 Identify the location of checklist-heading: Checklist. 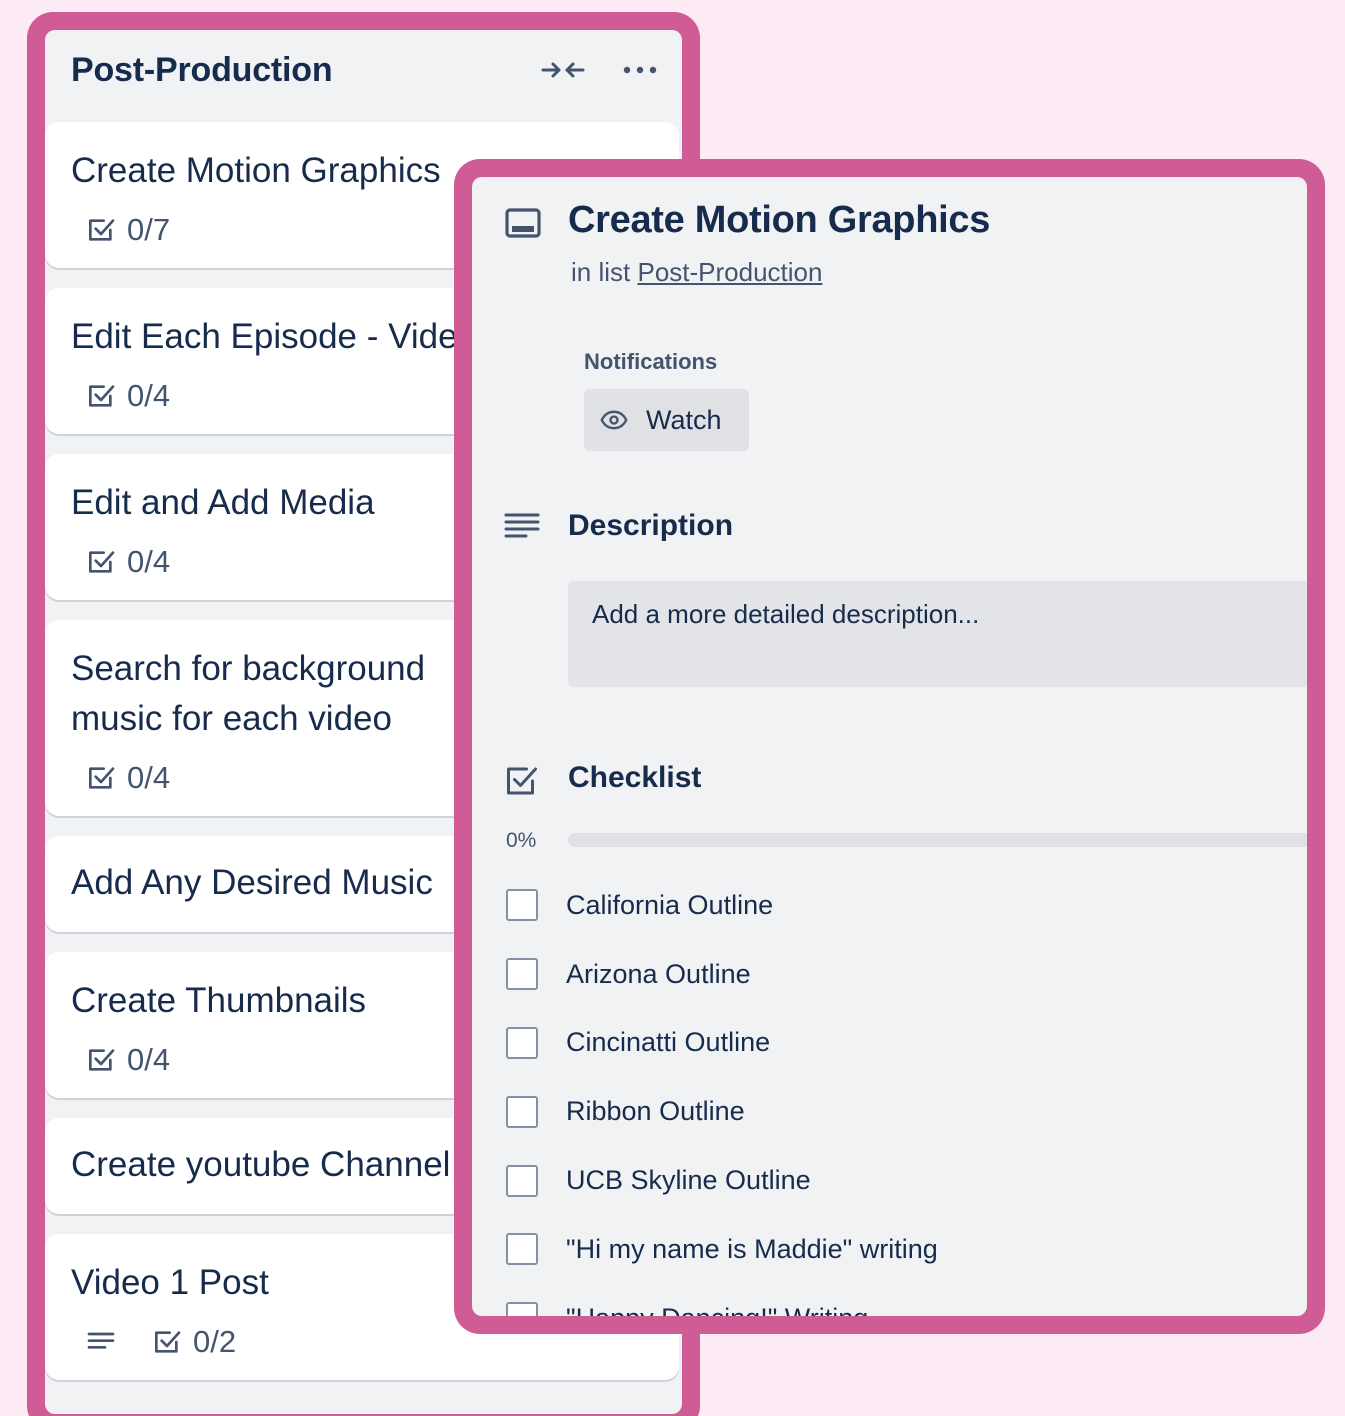
(635, 777).